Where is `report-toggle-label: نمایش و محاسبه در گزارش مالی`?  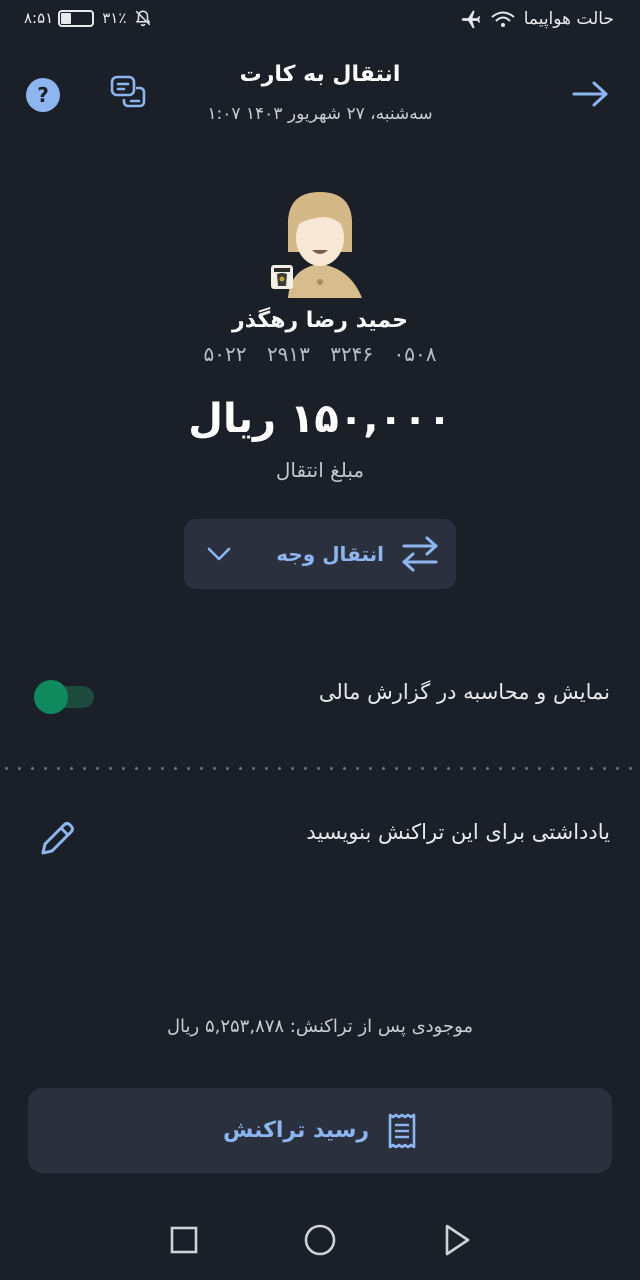
report-toggle-label: نمایش و محاسبه در گزارش مالی is located at coordinates (464, 692).